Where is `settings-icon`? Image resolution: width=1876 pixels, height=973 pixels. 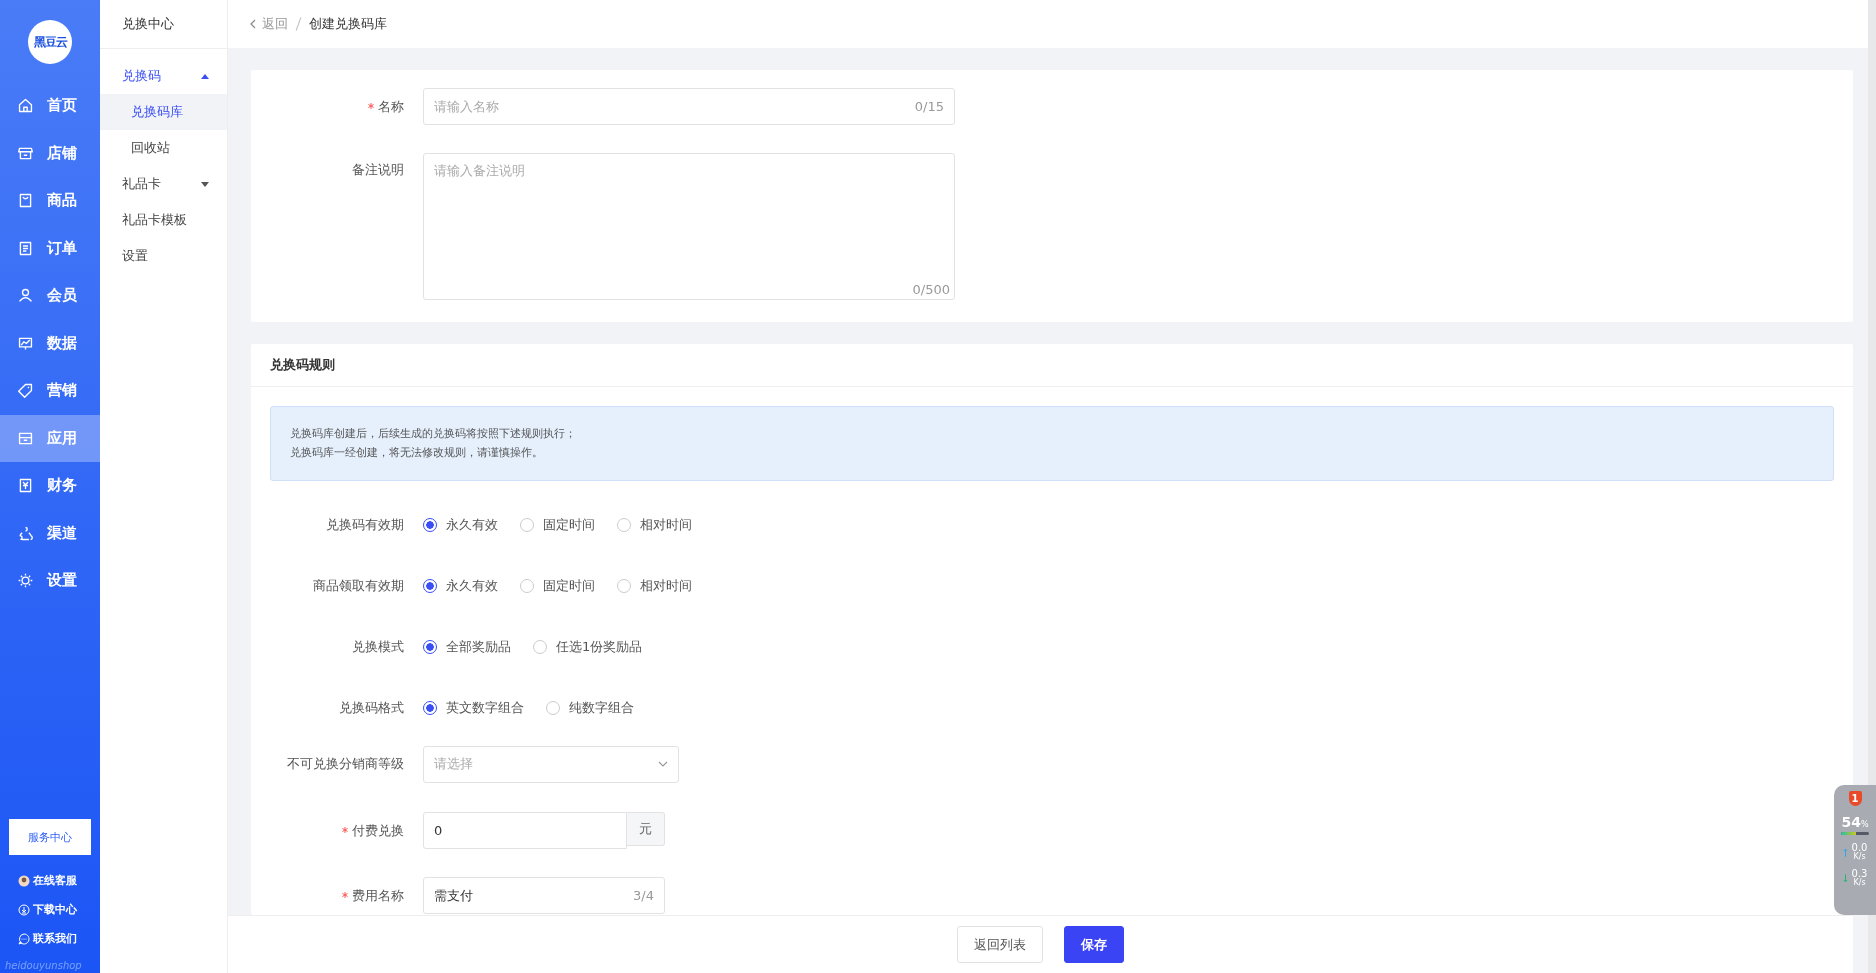
settings-icon is located at coordinates (25, 581).